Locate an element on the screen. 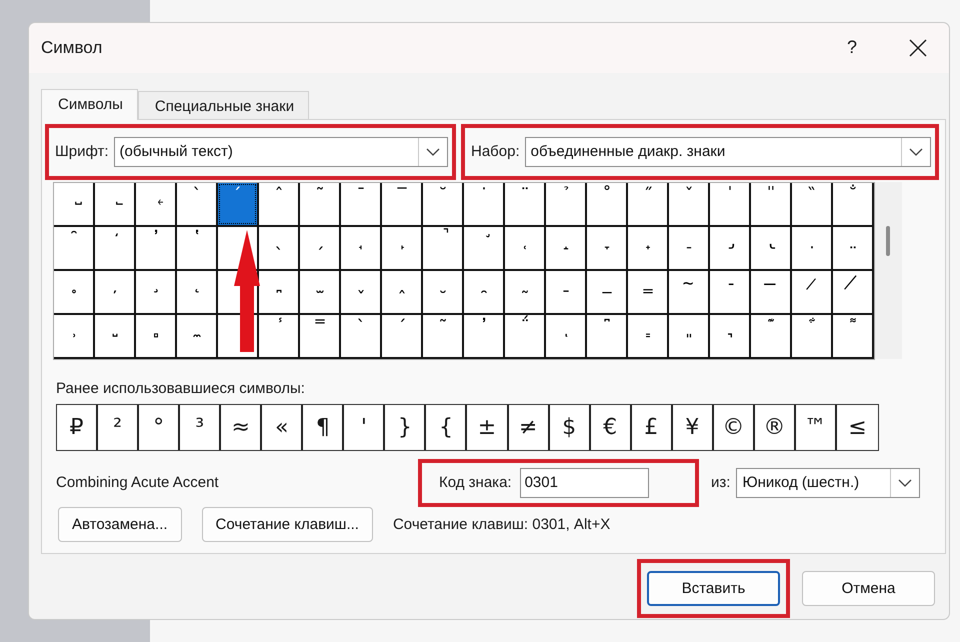 The height and width of the screenshot is (642, 960). symbol-cell: ̧ is located at coordinates (156, 292).